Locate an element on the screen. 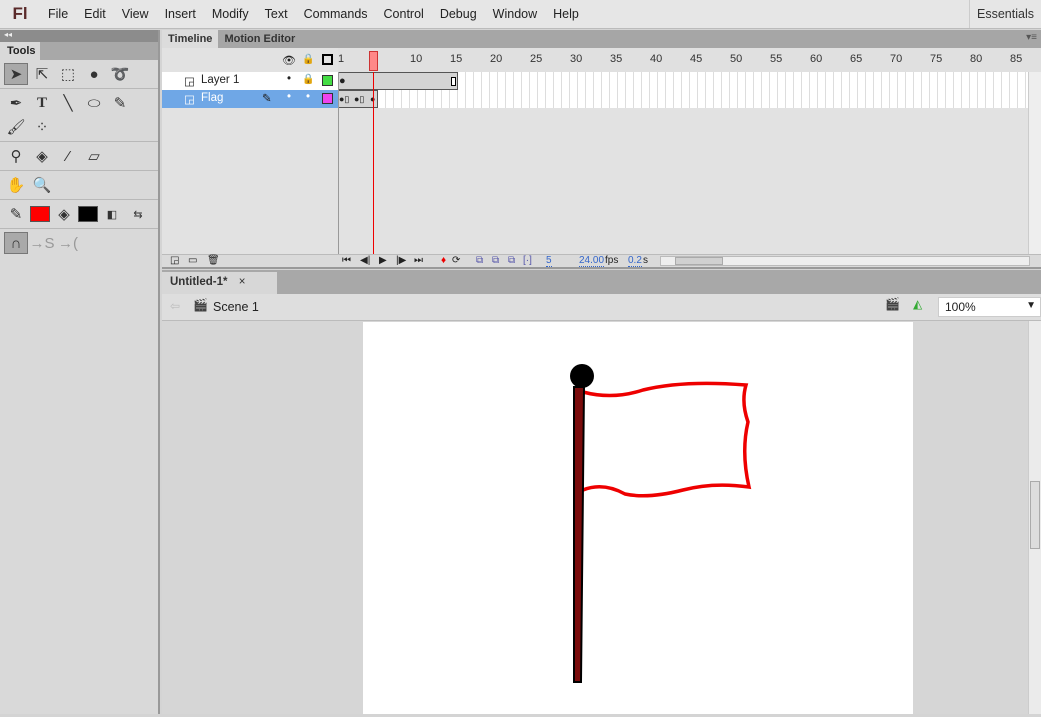  menu-modify: Modify is located at coordinates (230, 14).